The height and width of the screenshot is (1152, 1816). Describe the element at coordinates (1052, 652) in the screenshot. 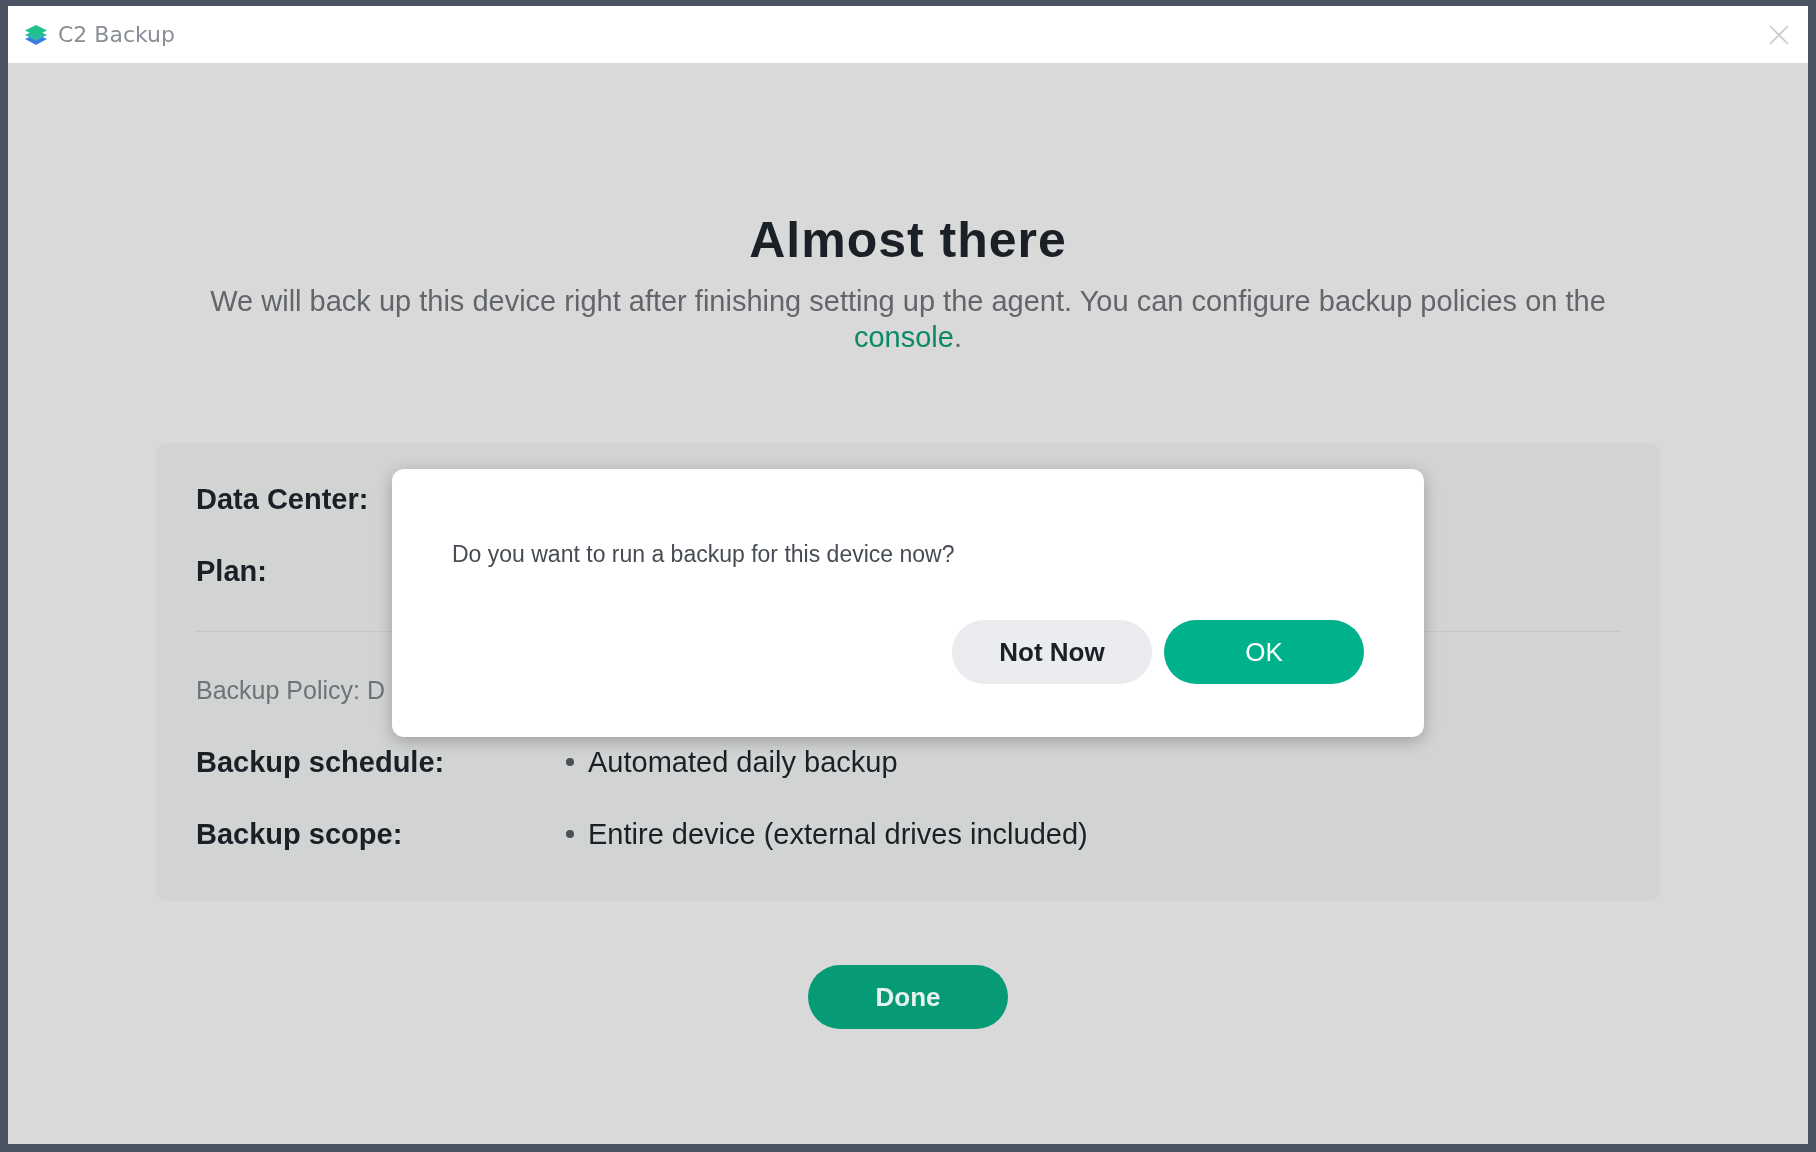

I see `not-now-button: Not Now` at that location.